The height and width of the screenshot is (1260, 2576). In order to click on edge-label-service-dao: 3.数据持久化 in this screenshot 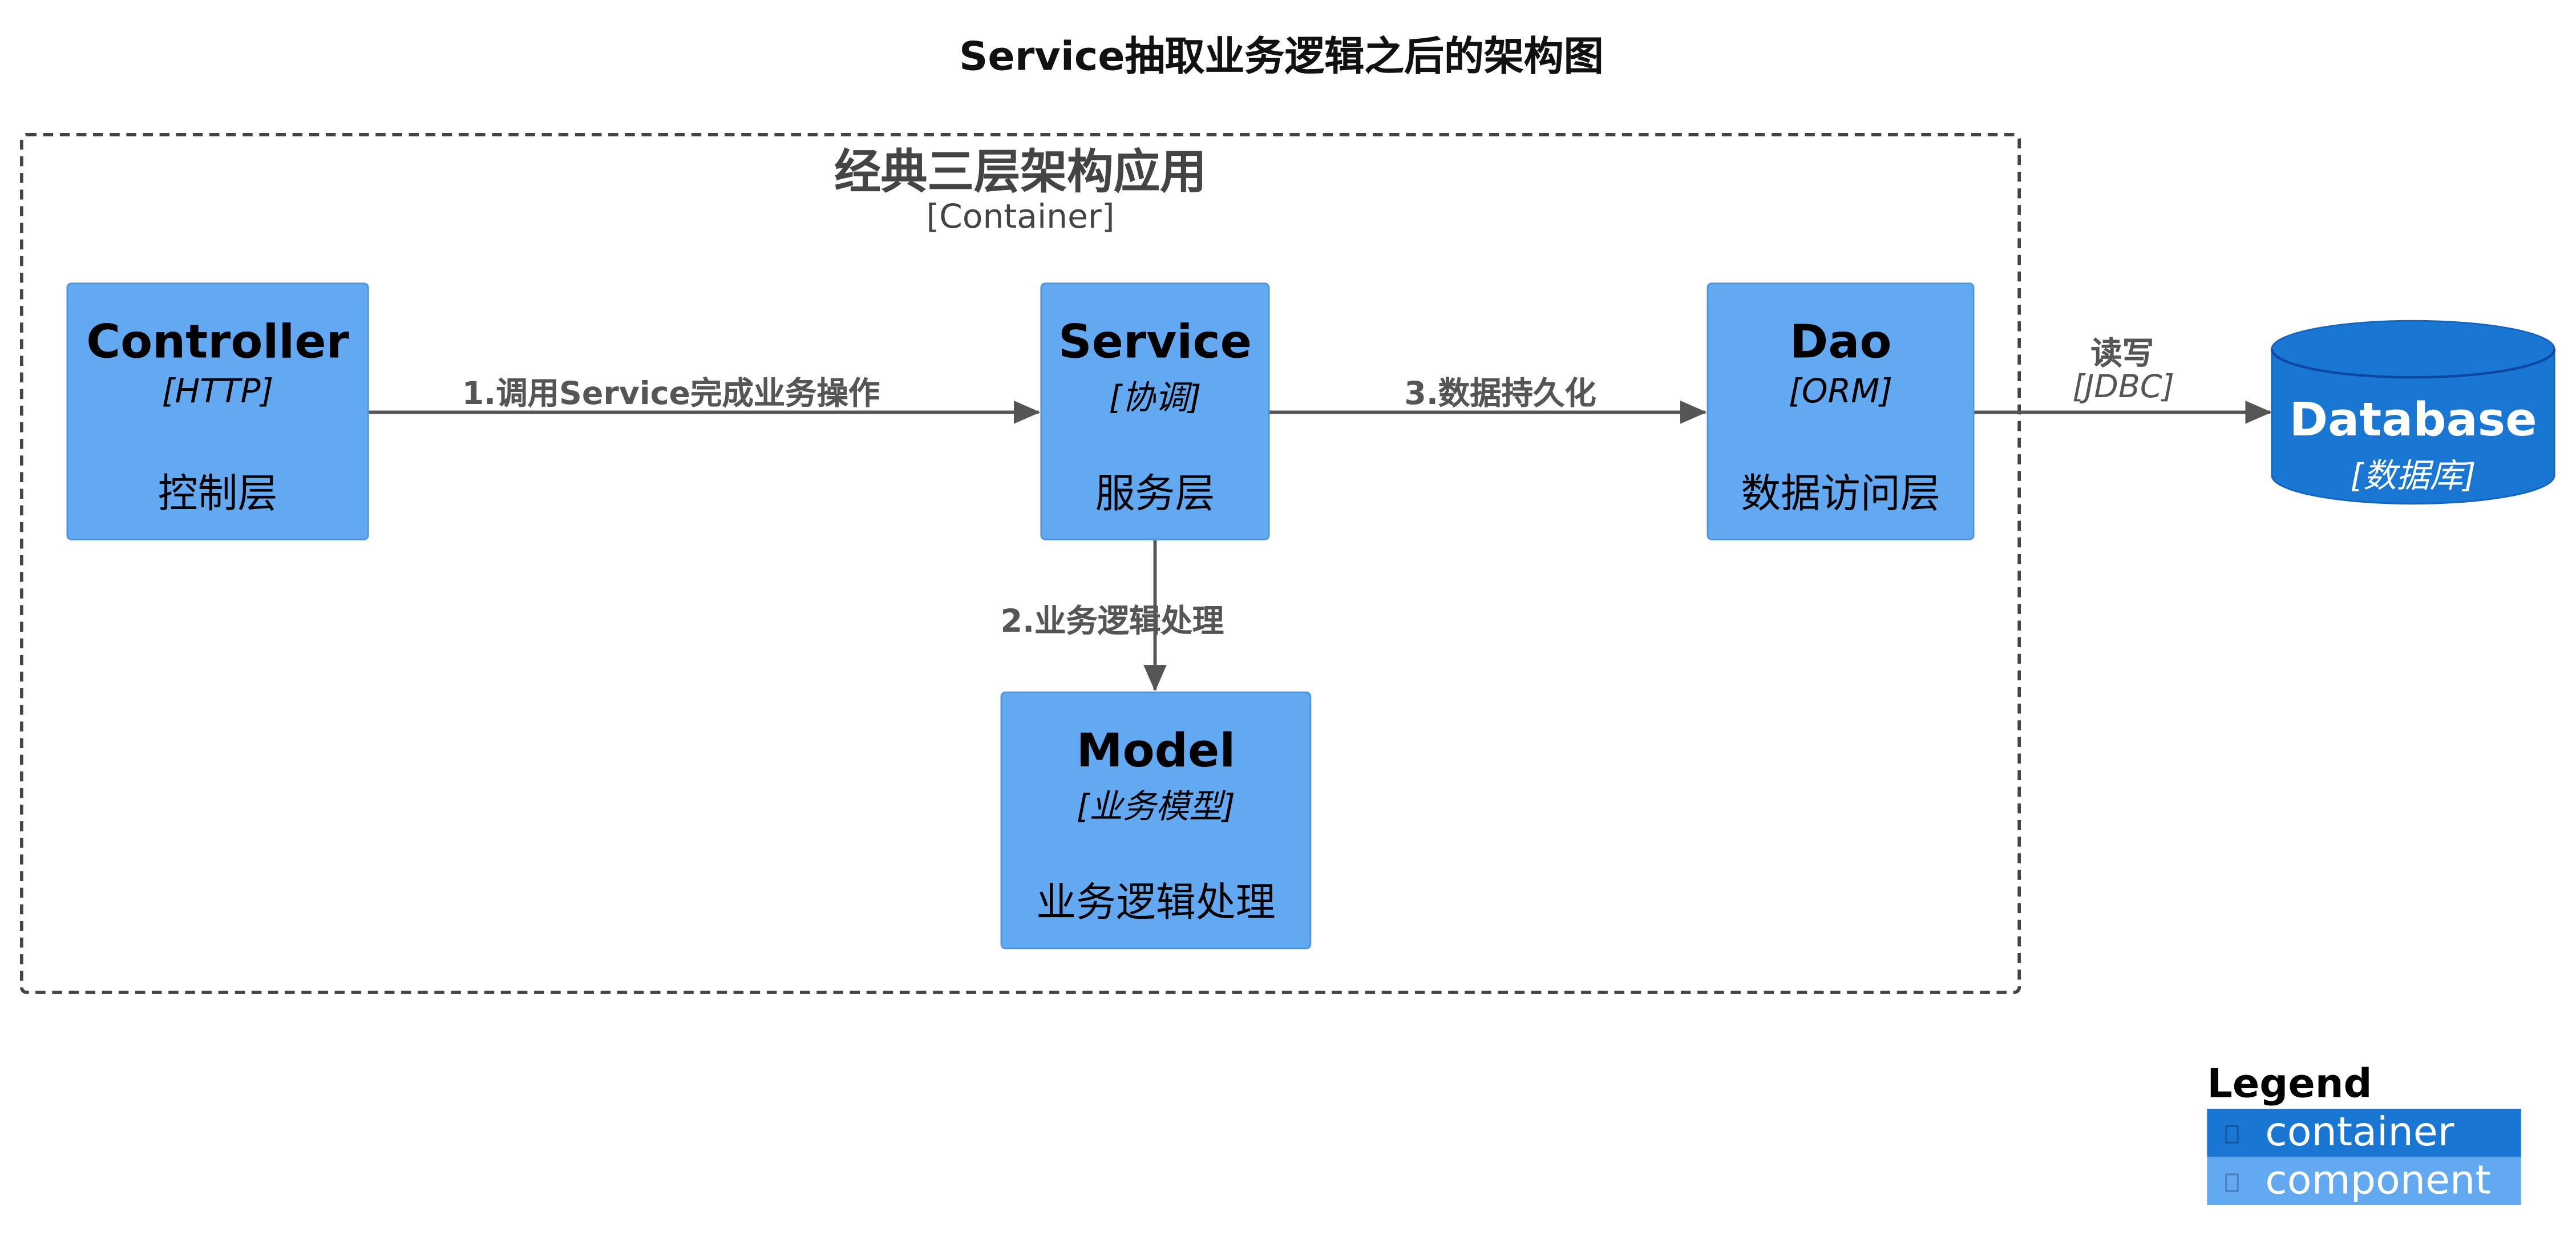, I will do `click(1500, 394)`.